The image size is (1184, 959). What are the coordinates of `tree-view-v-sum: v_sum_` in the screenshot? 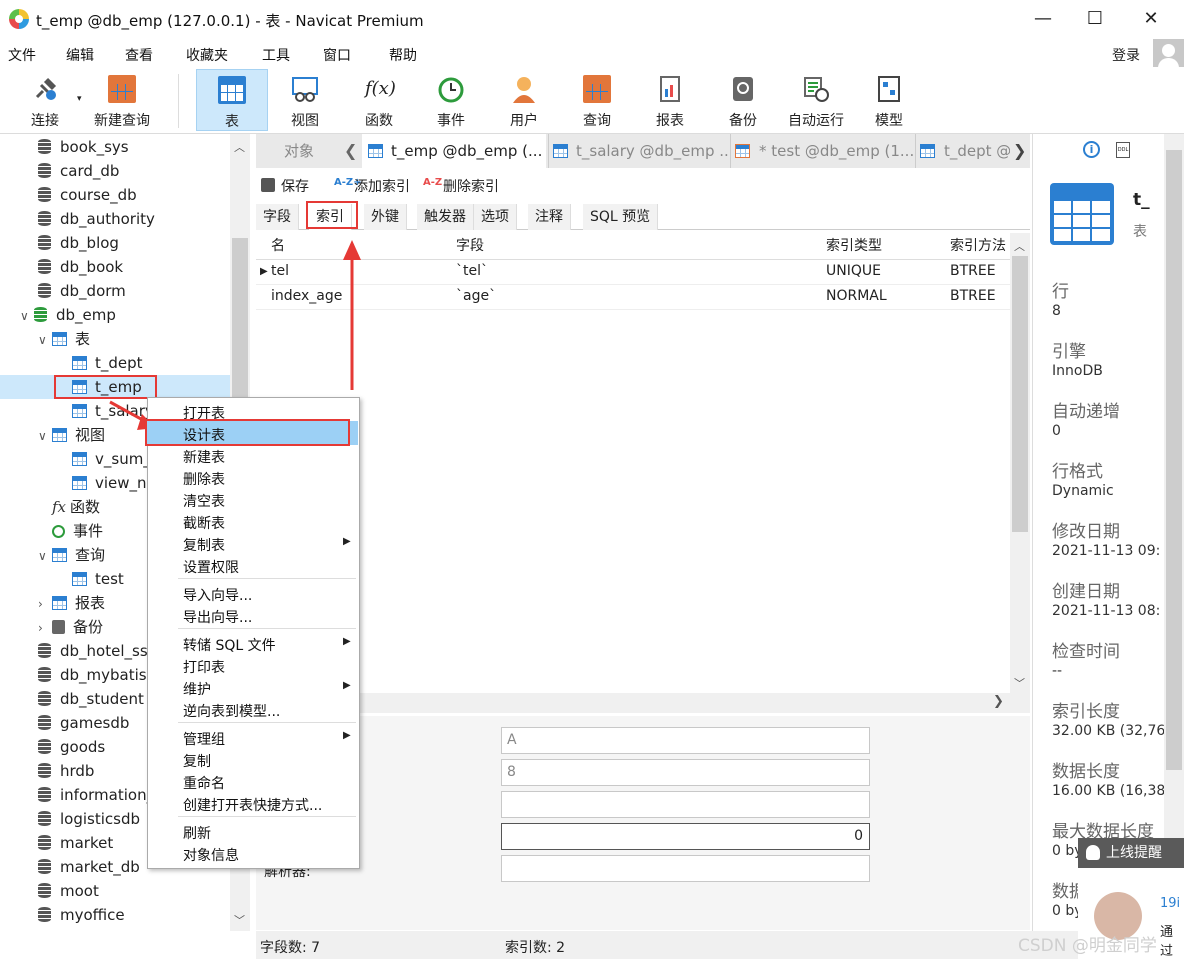 It's located at (111, 459).